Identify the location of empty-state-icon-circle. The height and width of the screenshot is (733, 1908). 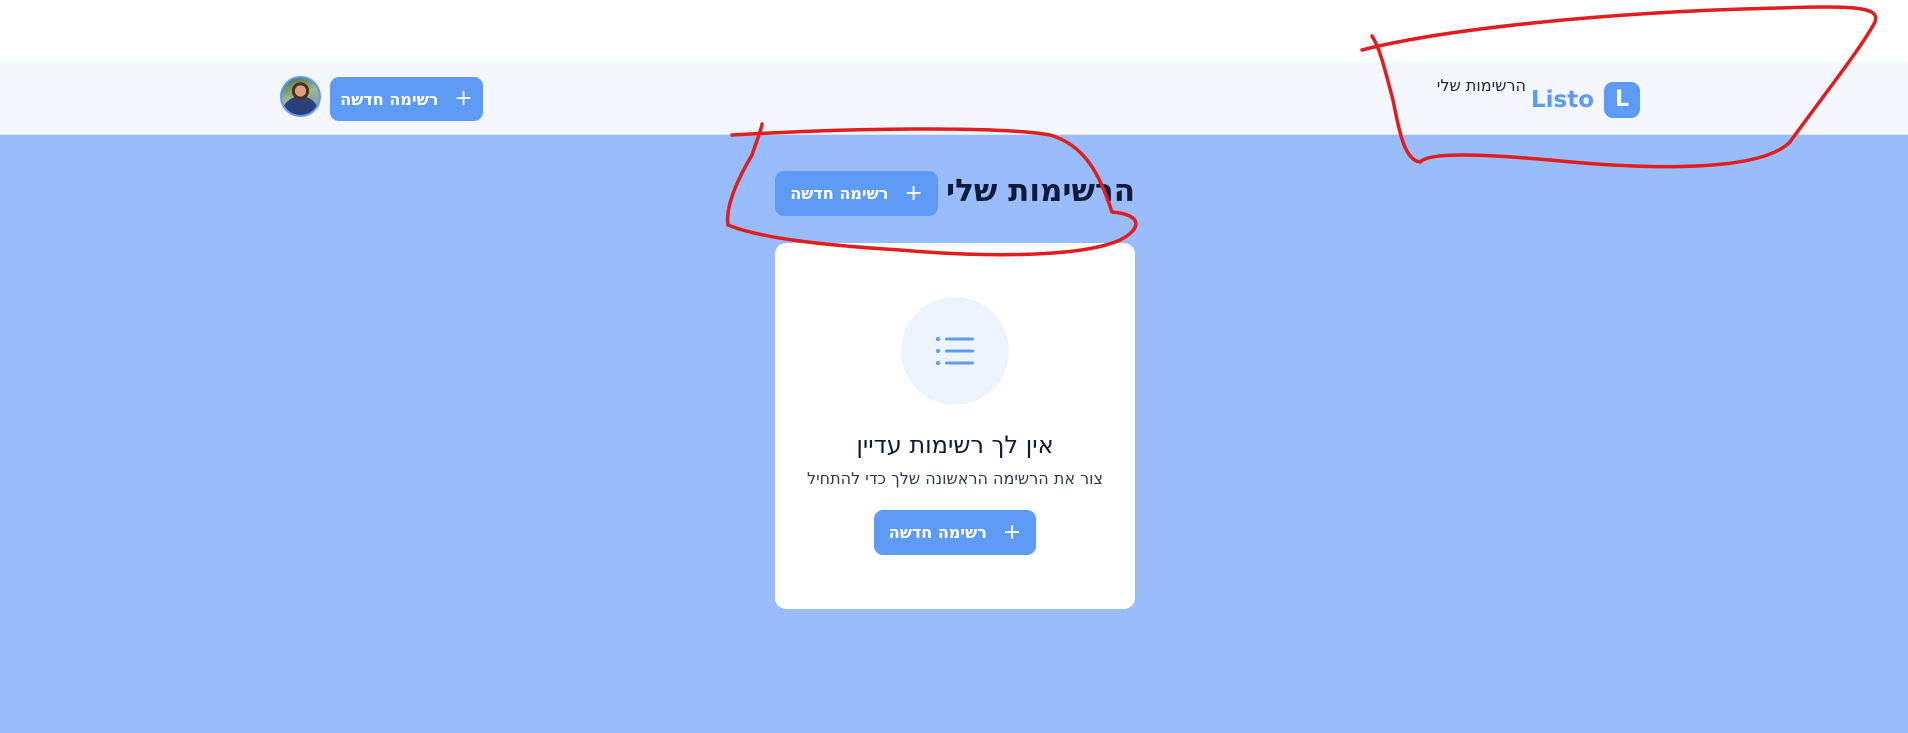
(955, 351).